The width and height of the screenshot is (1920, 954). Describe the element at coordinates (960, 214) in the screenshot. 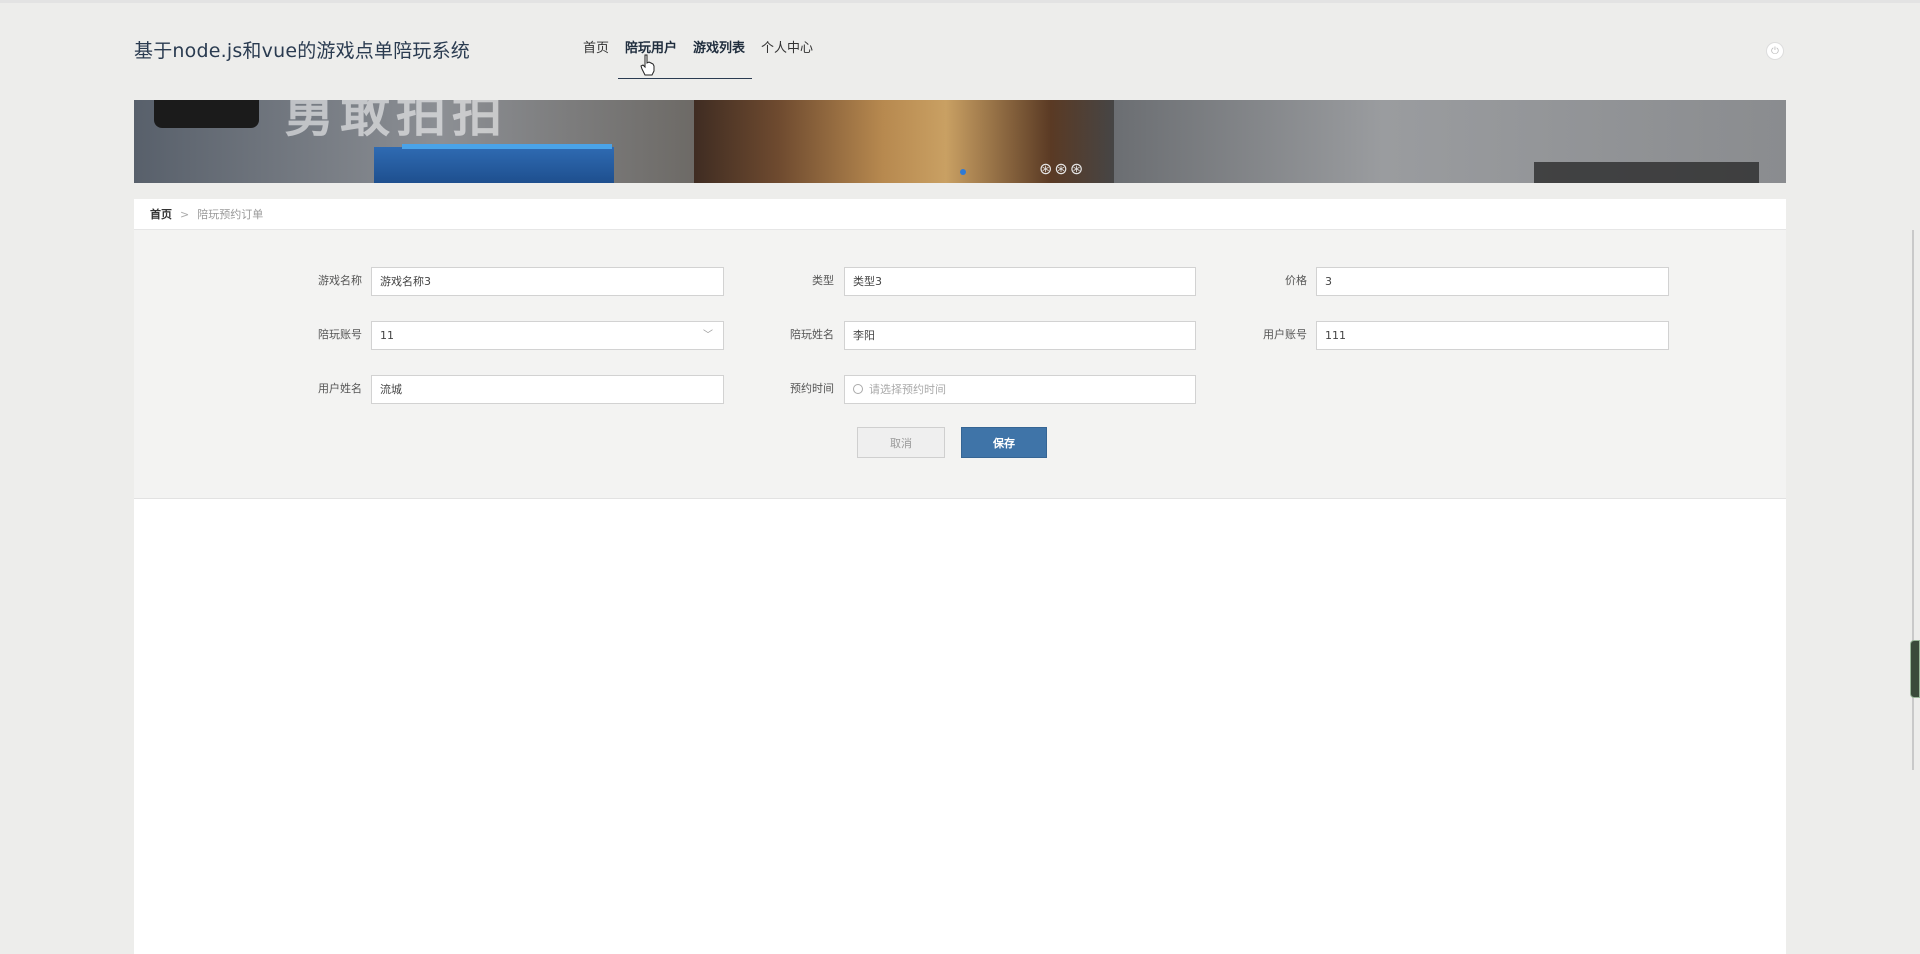

I see `breadcrumb: 首页 > 陪玩预约订单` at that location.